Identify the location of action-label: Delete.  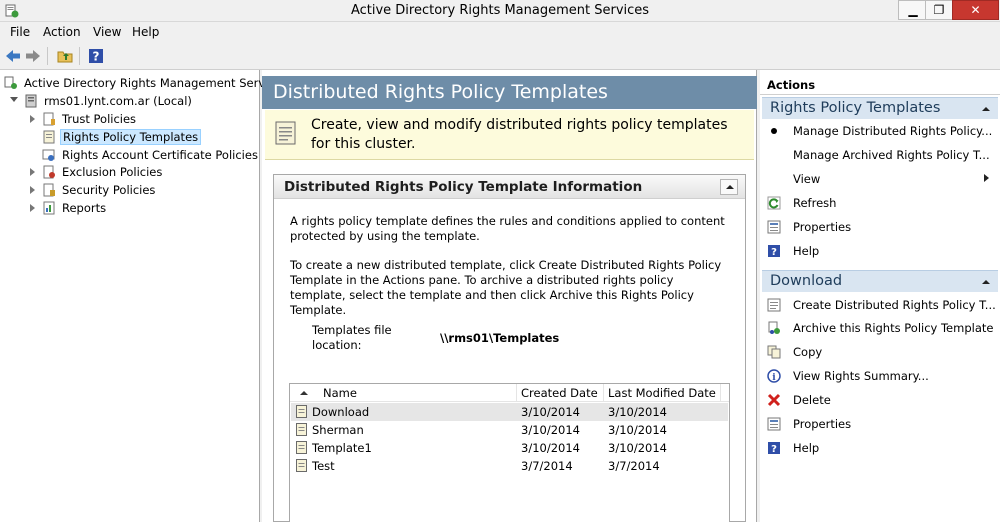
(812, 400).